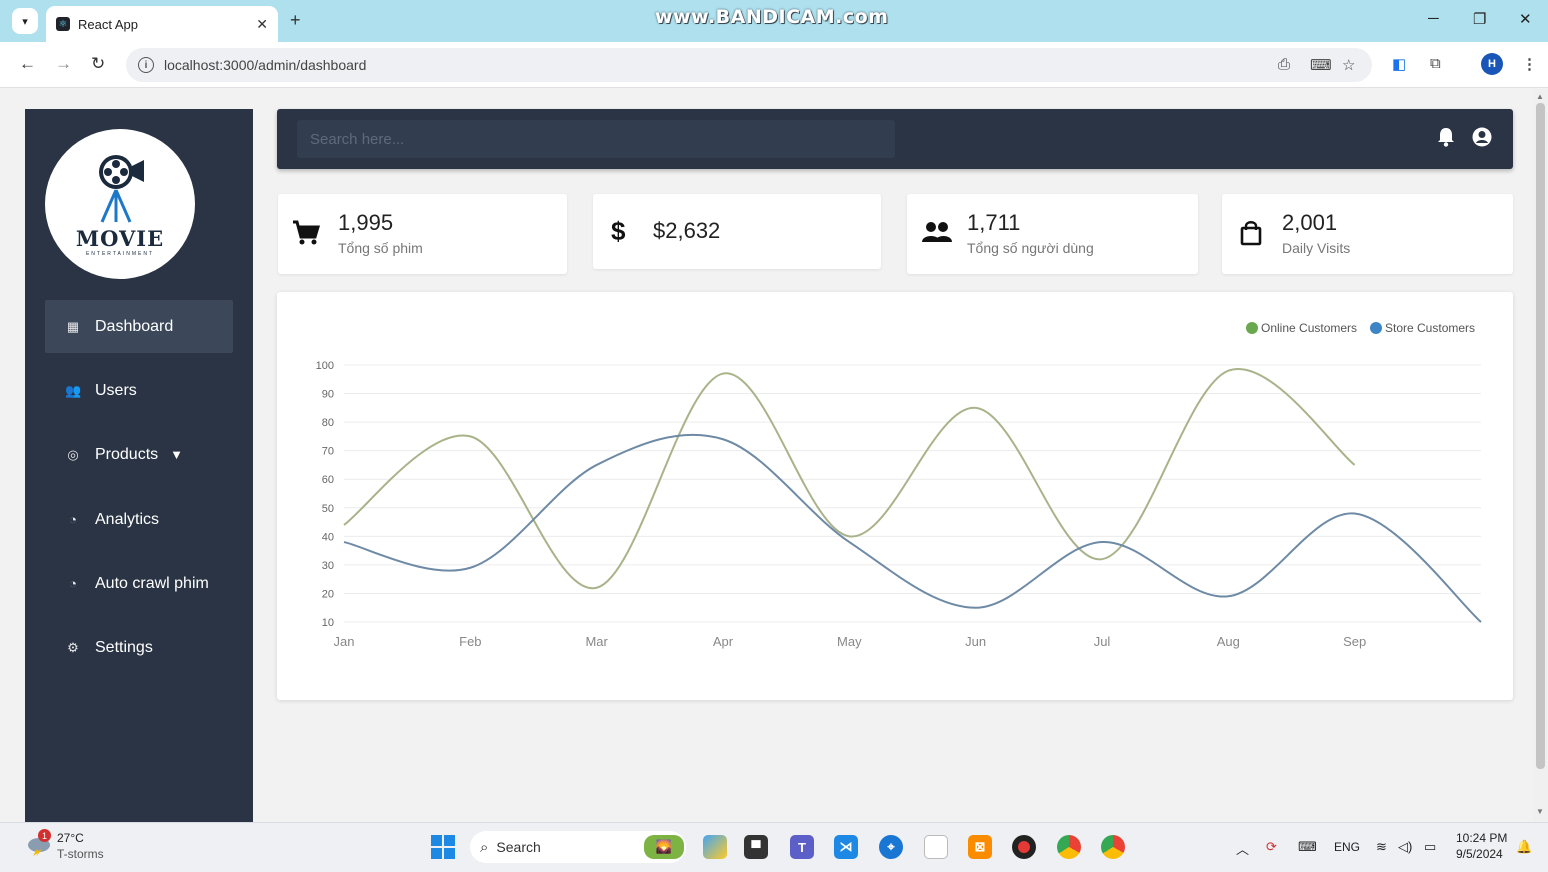  I want to click on sidebar-item-products: ◎ Products ▼, so click(139, 454).